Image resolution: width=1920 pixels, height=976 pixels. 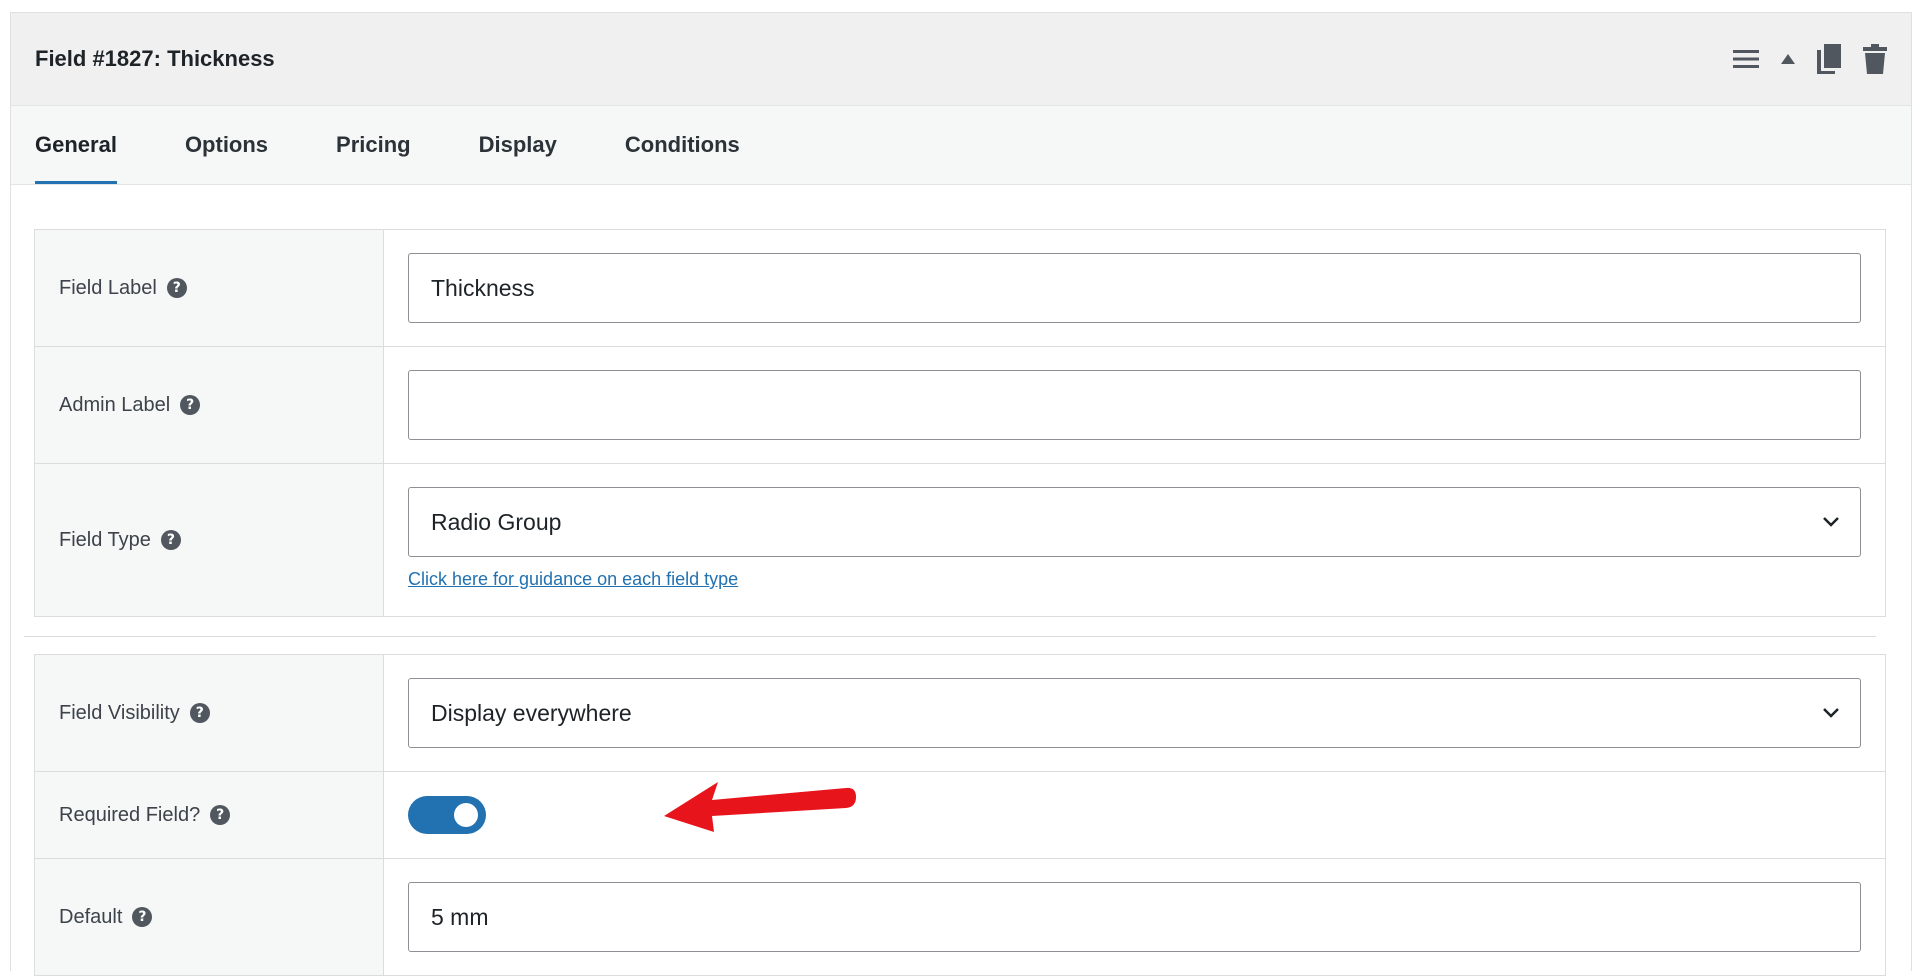 What do you see at coordinates (1810, 59) in the screenshot?
I see `header-actions` at bounding box center [1810, 59].